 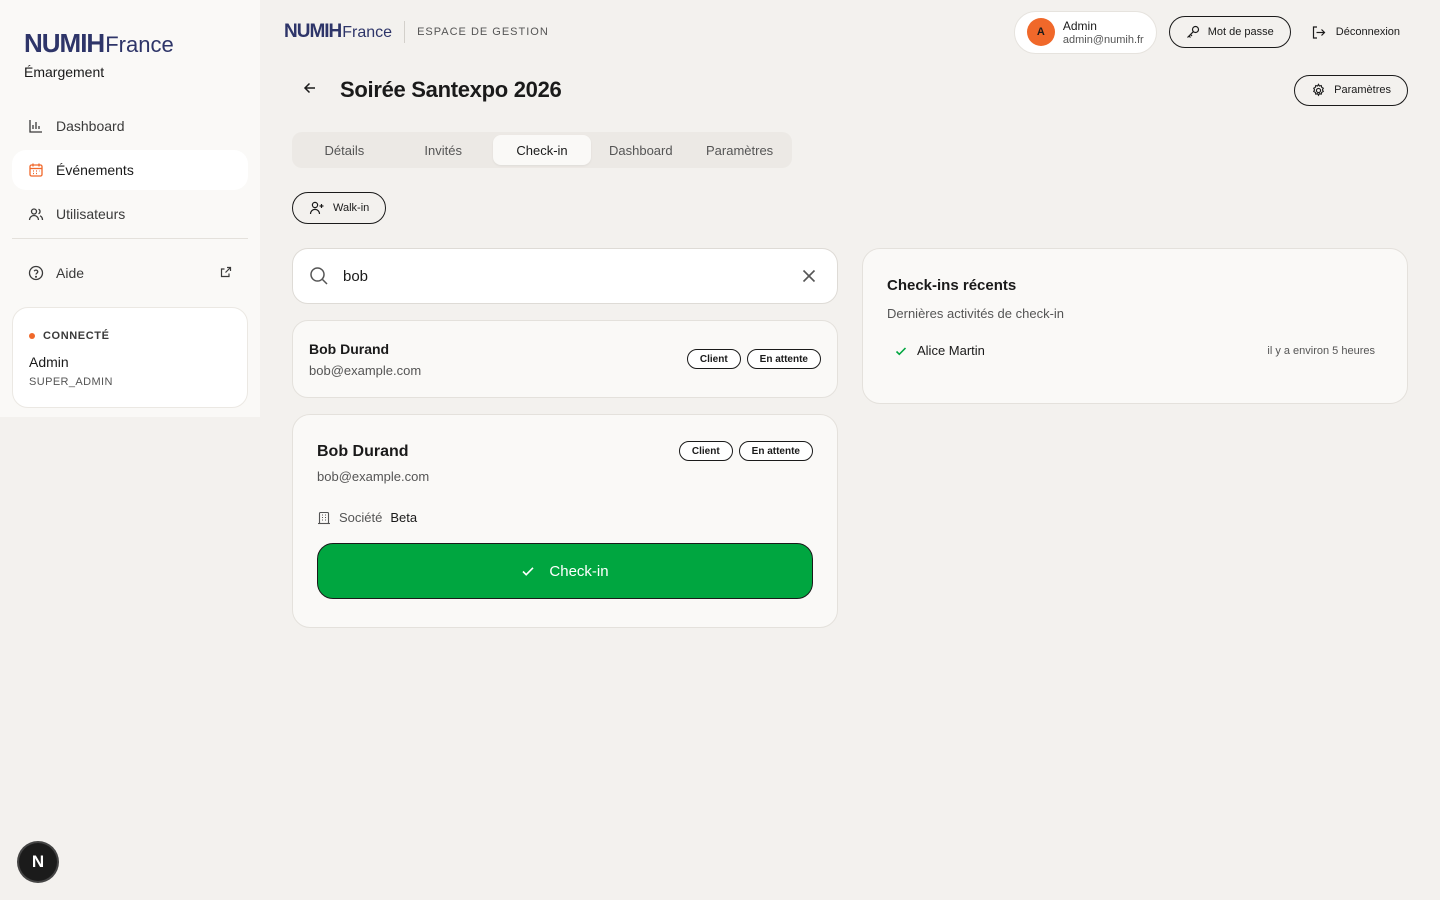 I want to click on guest-badges: Client En attente, so click(x=743, y=451).